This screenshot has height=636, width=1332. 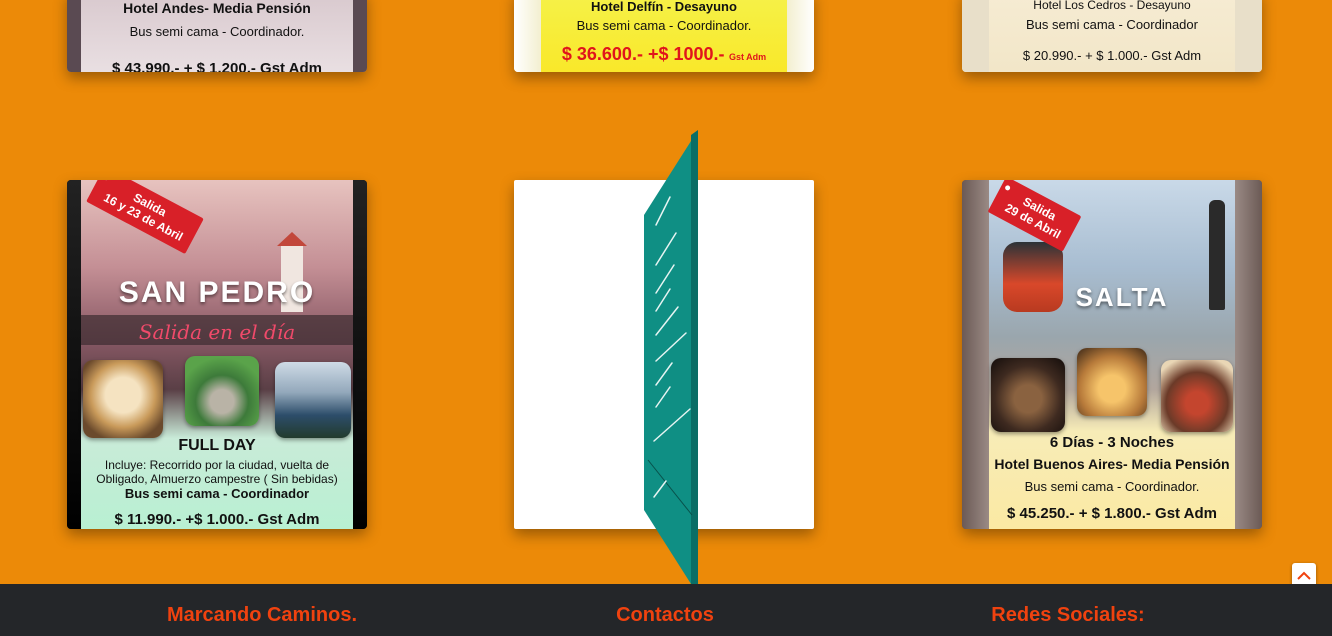 What do you see at coordinates (664, 7) in the screenshot?
I see `card-delfin-hotel: Hotel Delfín - Desayuno` at bounding box center [664, 7].